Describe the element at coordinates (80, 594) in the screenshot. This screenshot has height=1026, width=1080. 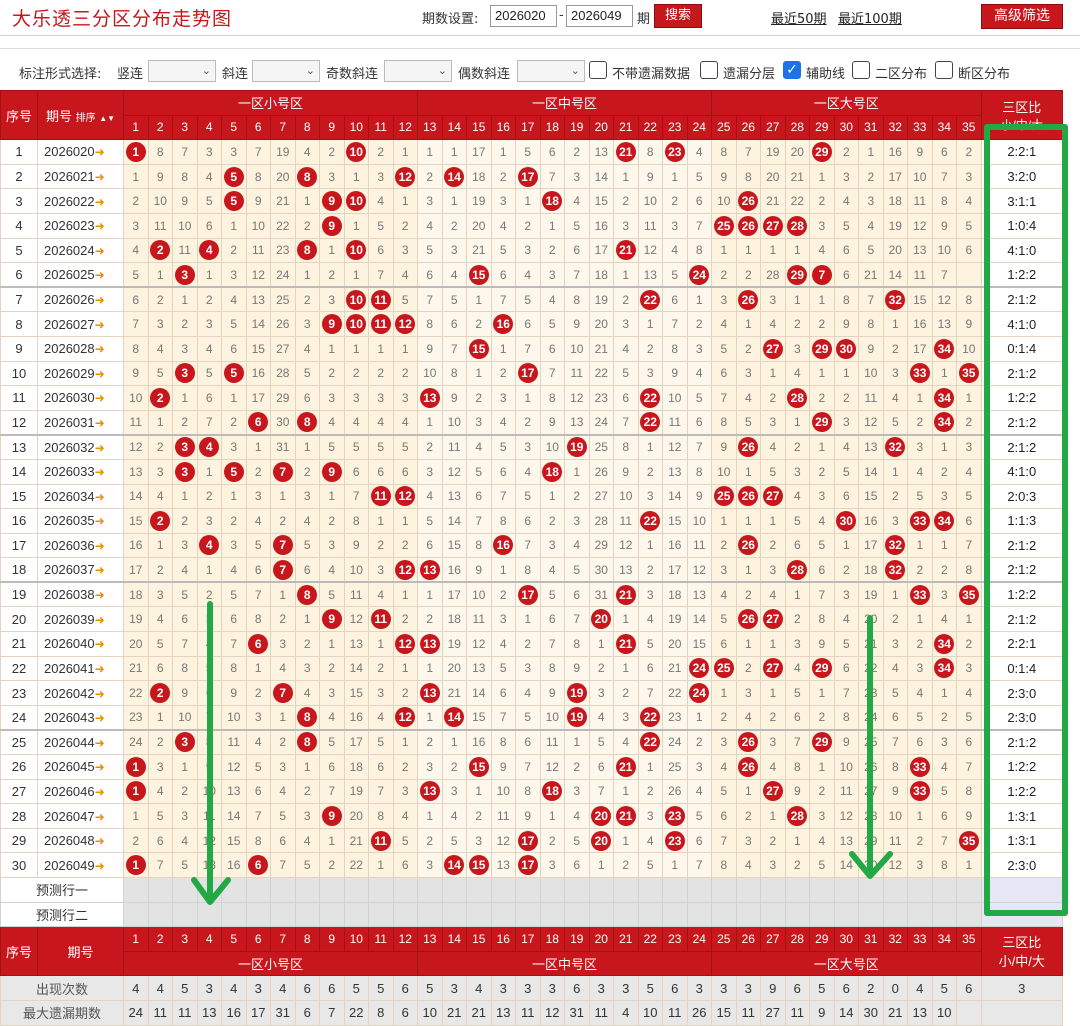
I see `row-period: 2026038➜` at that location.